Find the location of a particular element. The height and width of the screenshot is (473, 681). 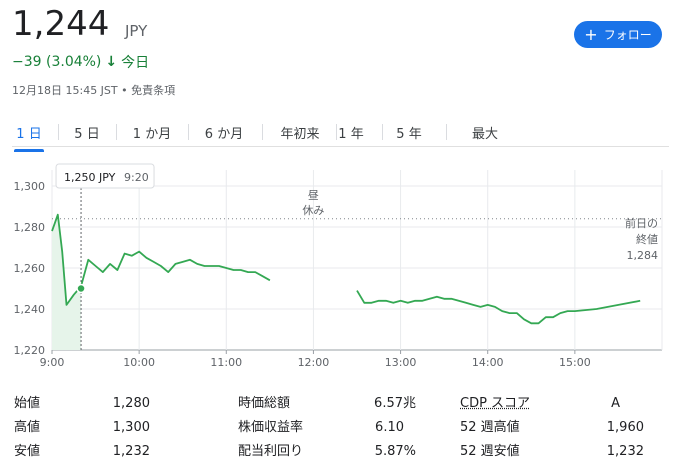

afternoon-price-line is located at coordinates (498, 307).